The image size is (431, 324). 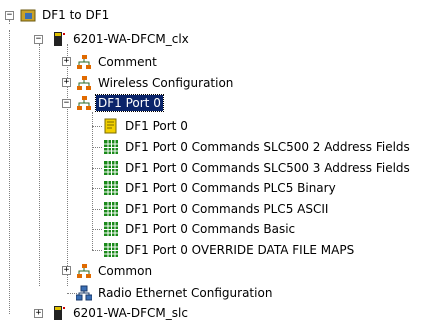 I want to click on tree-node-port0-config: DF1 Port 0, so click(x=146, y=126).